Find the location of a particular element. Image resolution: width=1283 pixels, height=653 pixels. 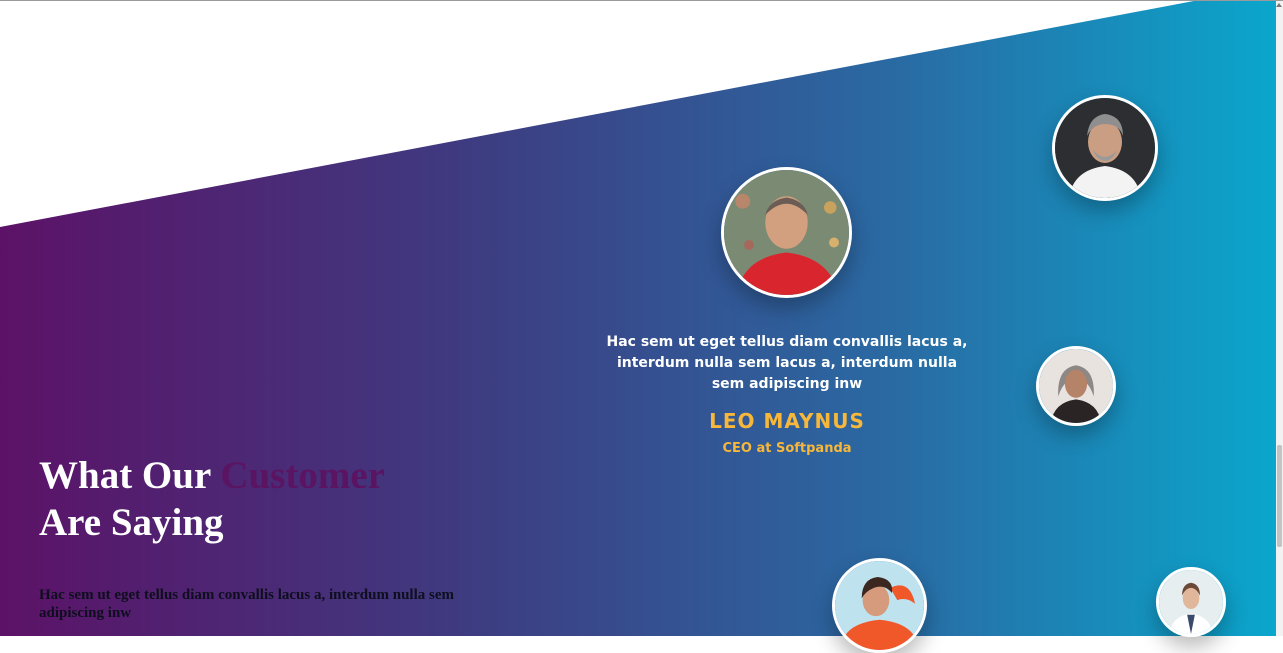

scroll-up-arrow-icon is located at coordinates (1279, 5).